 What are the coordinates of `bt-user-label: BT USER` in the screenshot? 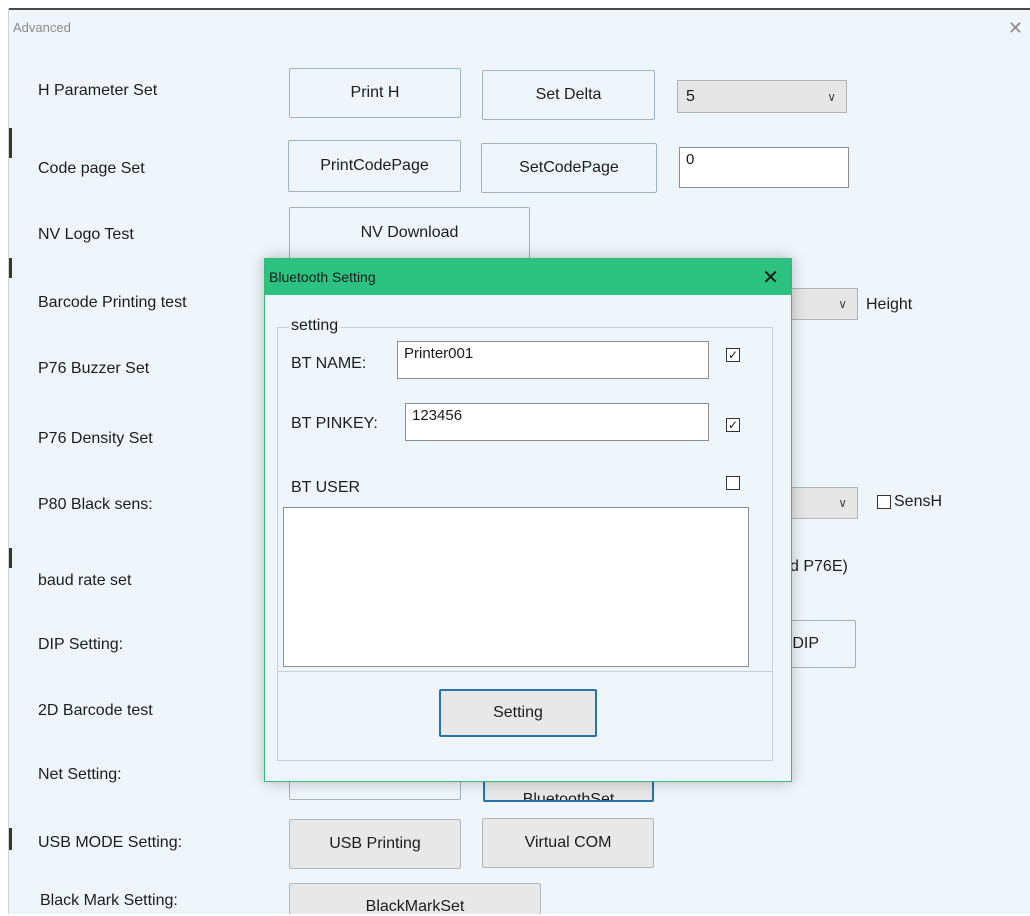 It's located at (326, 487).